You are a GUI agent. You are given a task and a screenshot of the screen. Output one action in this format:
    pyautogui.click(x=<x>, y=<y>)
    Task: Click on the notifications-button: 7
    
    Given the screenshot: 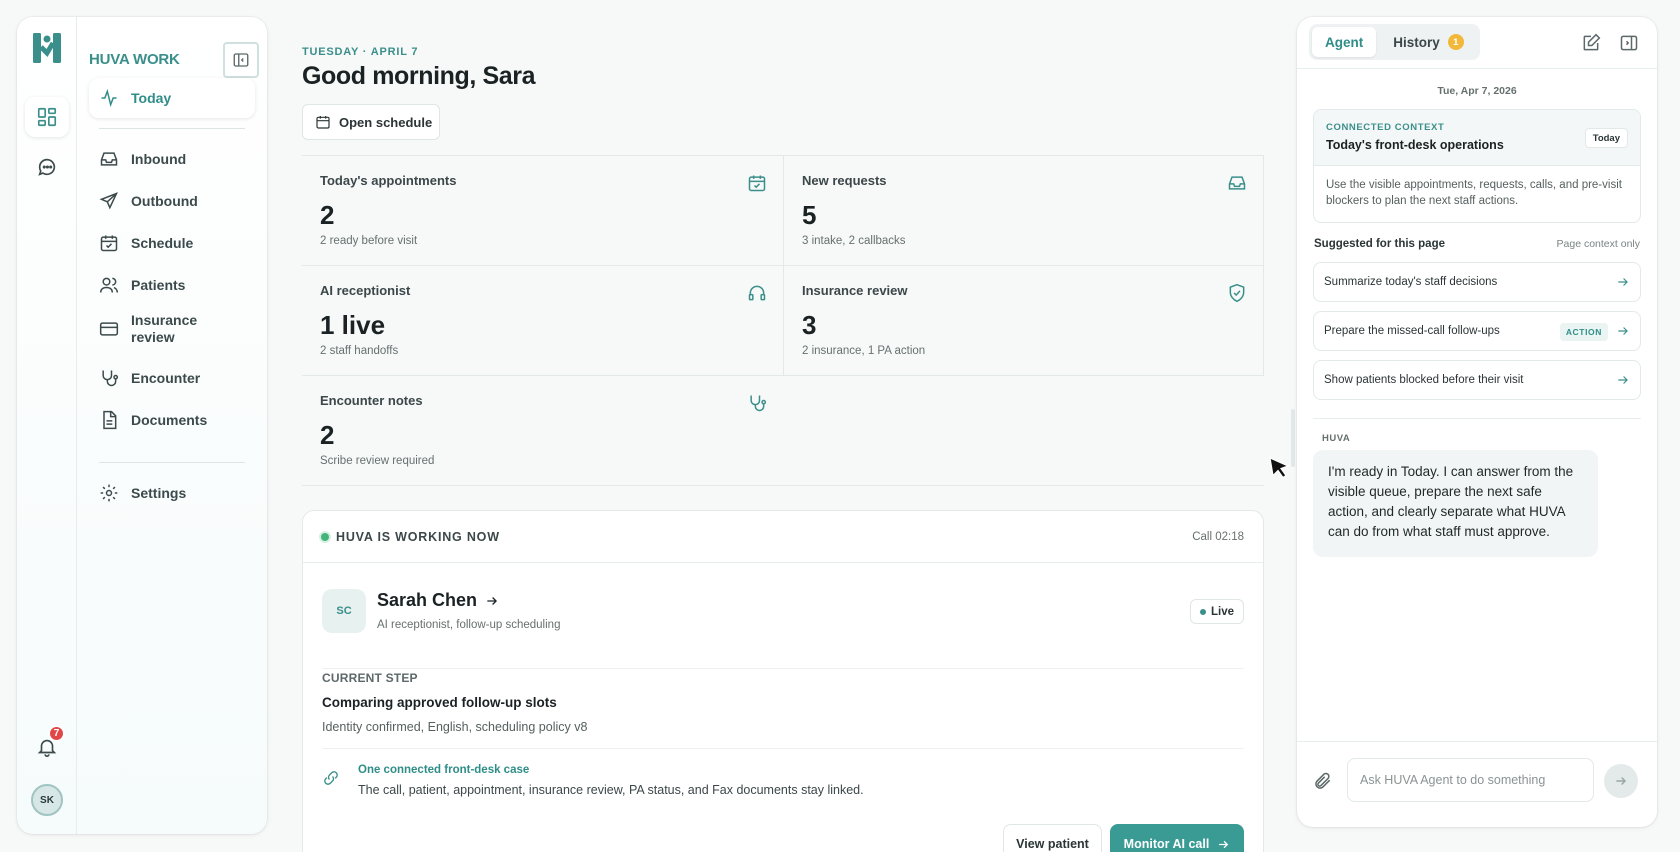 What is the action you would take?
    pyautogui.click(x=48, y=744)
    